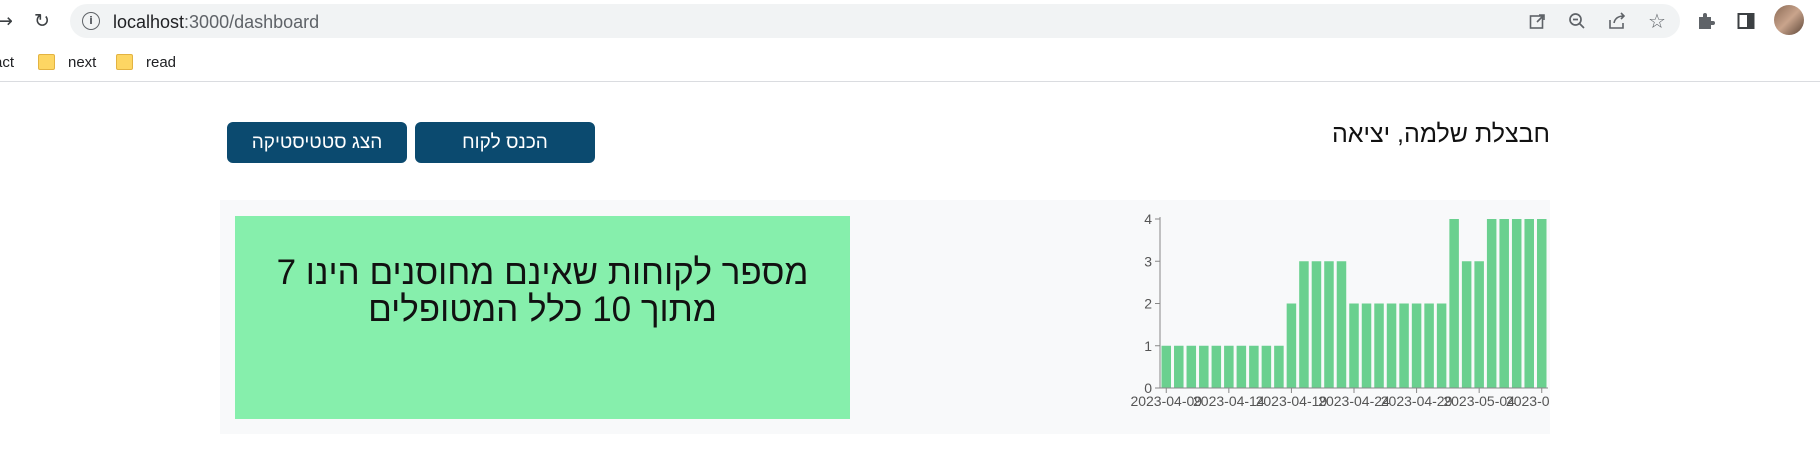 Image resolution: width=1820 pixels, height=473 pixels. Describe the element at coordinates (1148, 261) in the screenshot. I see `y-tick-label: 3` at that location.